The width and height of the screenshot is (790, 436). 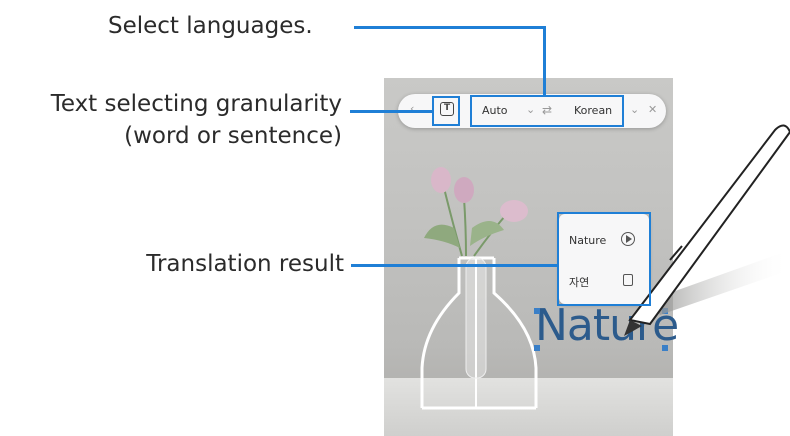 I want to click on chevron-left-icon: ‹, so click(x=412, y=108).